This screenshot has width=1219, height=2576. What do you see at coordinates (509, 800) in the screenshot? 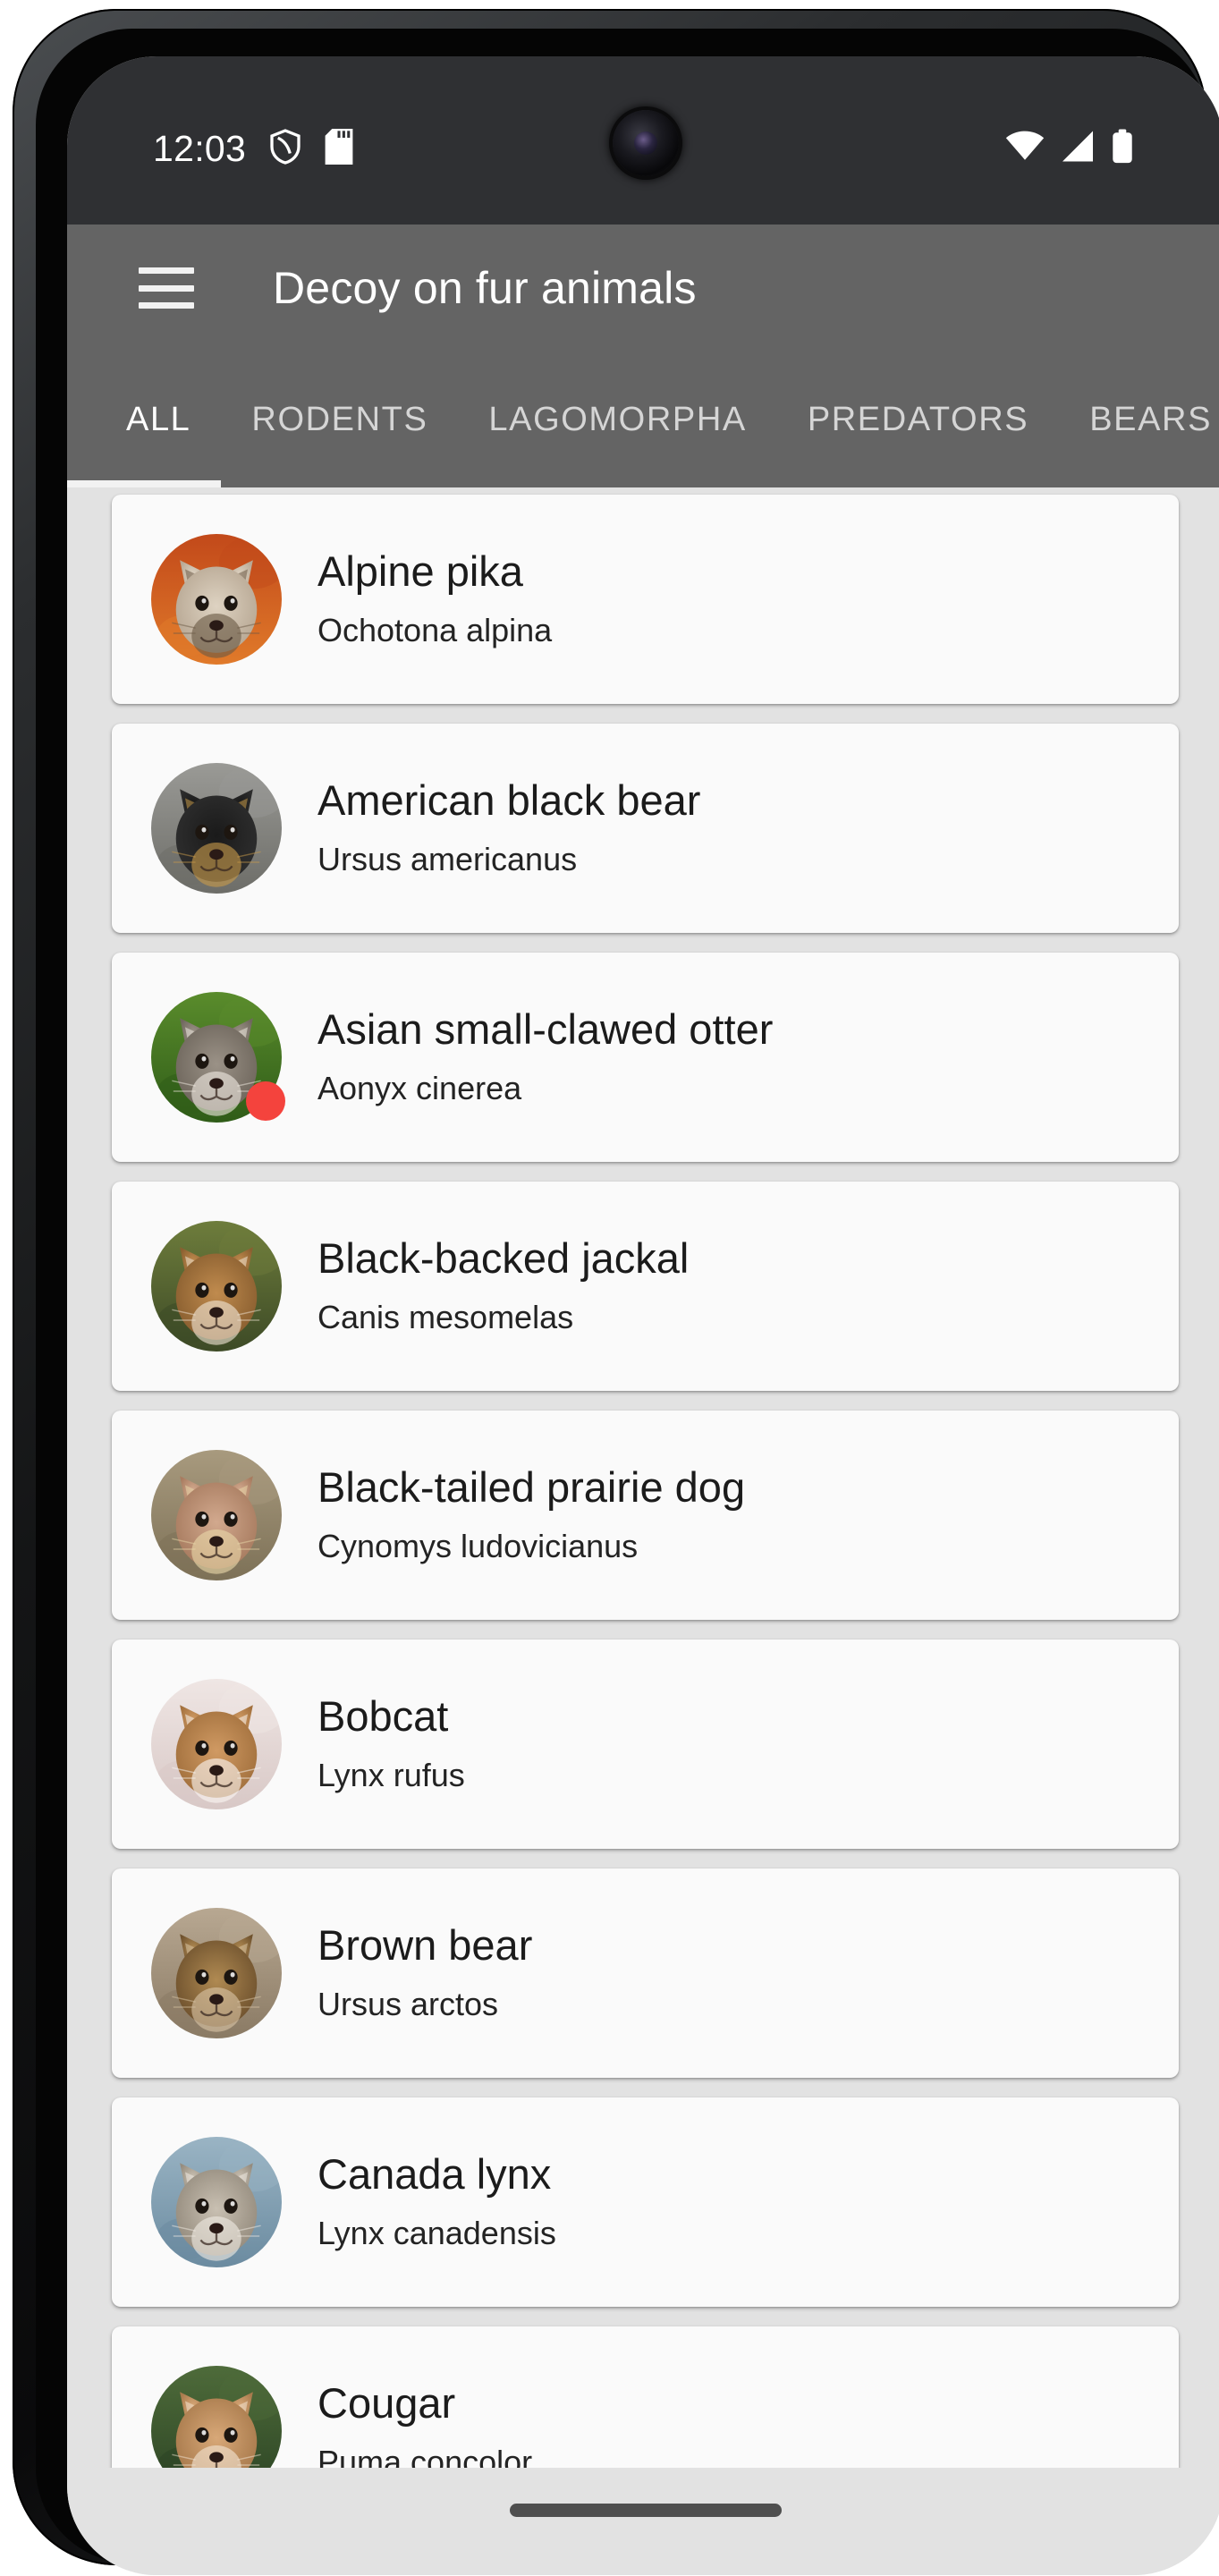
I see `animal-common-name: American black bear` at bounding box center [509, 800].